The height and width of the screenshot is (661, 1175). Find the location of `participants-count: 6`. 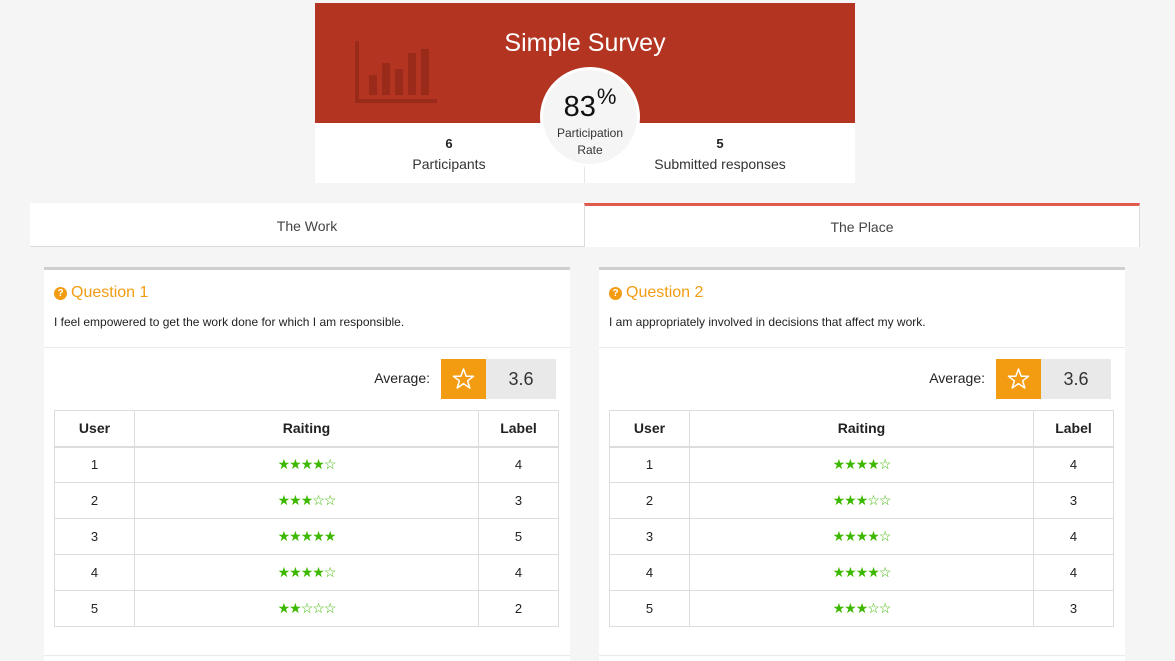

participants-count: 6 is located at coordinates (449, 143).